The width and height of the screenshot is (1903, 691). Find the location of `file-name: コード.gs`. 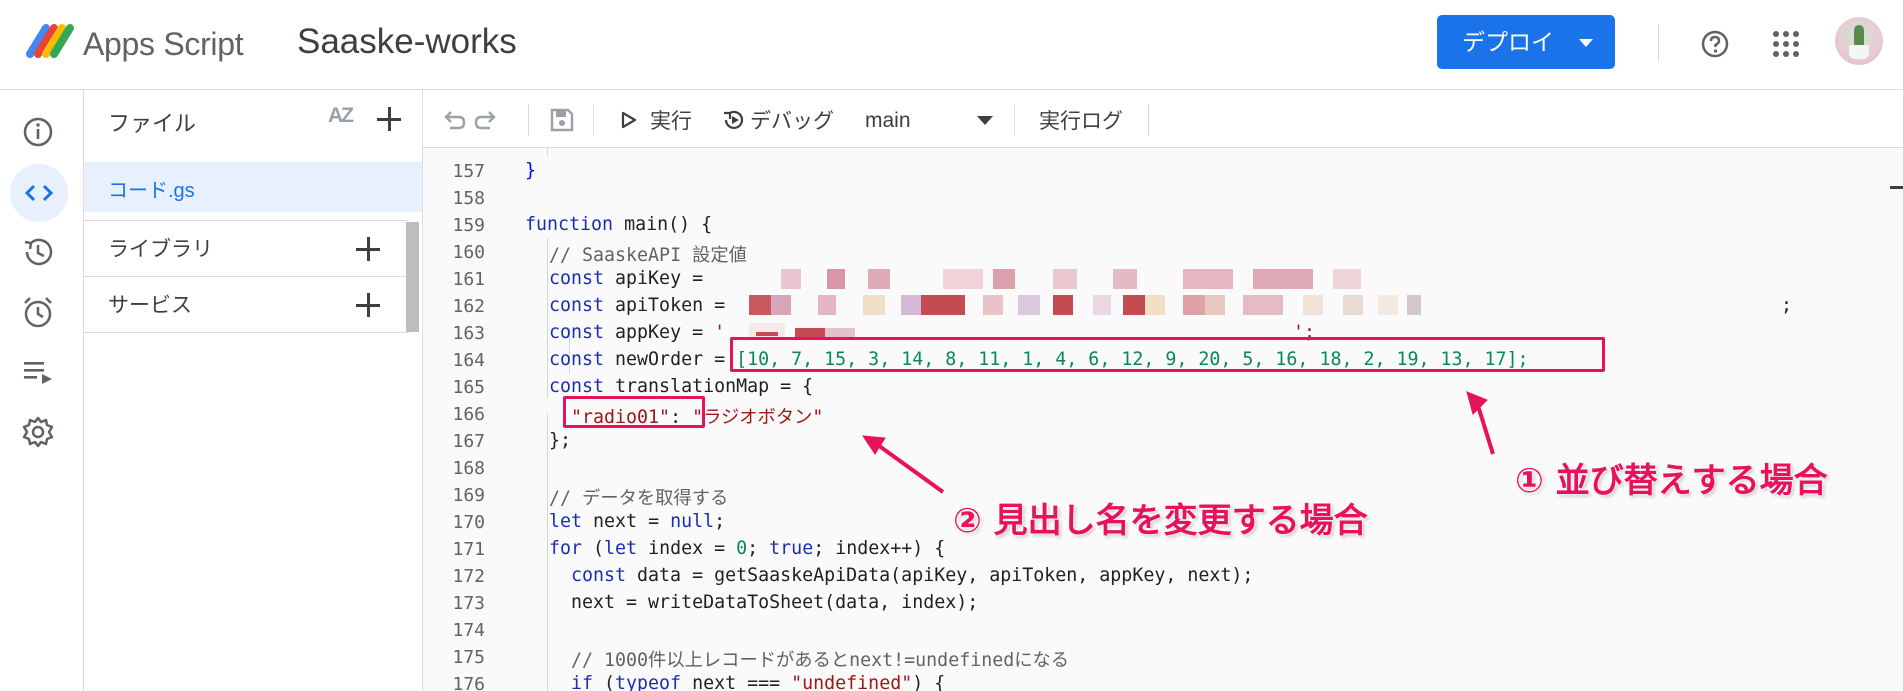

file-name: コード.gs is located at coordinates (151, 191).